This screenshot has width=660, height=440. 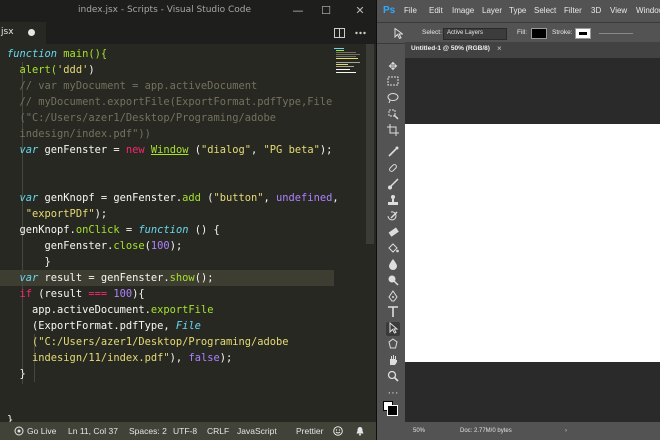 I want to click on status-menu-arrow-icon: ›, so click(x=566, y=431).